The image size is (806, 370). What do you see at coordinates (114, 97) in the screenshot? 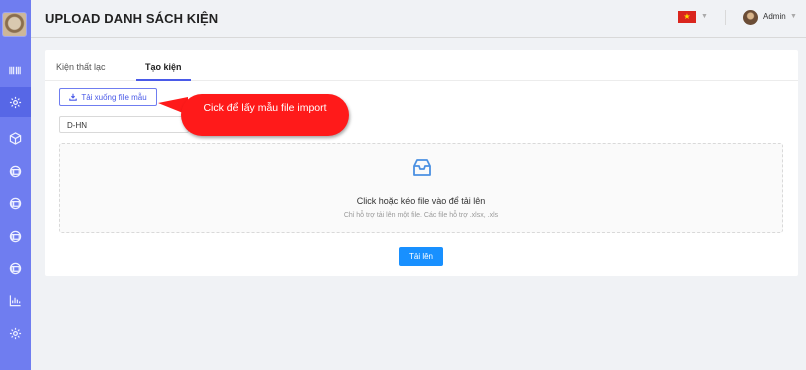
I see `download-template-label: Tải xuống file mẫu` at bounding box center [114, 97].